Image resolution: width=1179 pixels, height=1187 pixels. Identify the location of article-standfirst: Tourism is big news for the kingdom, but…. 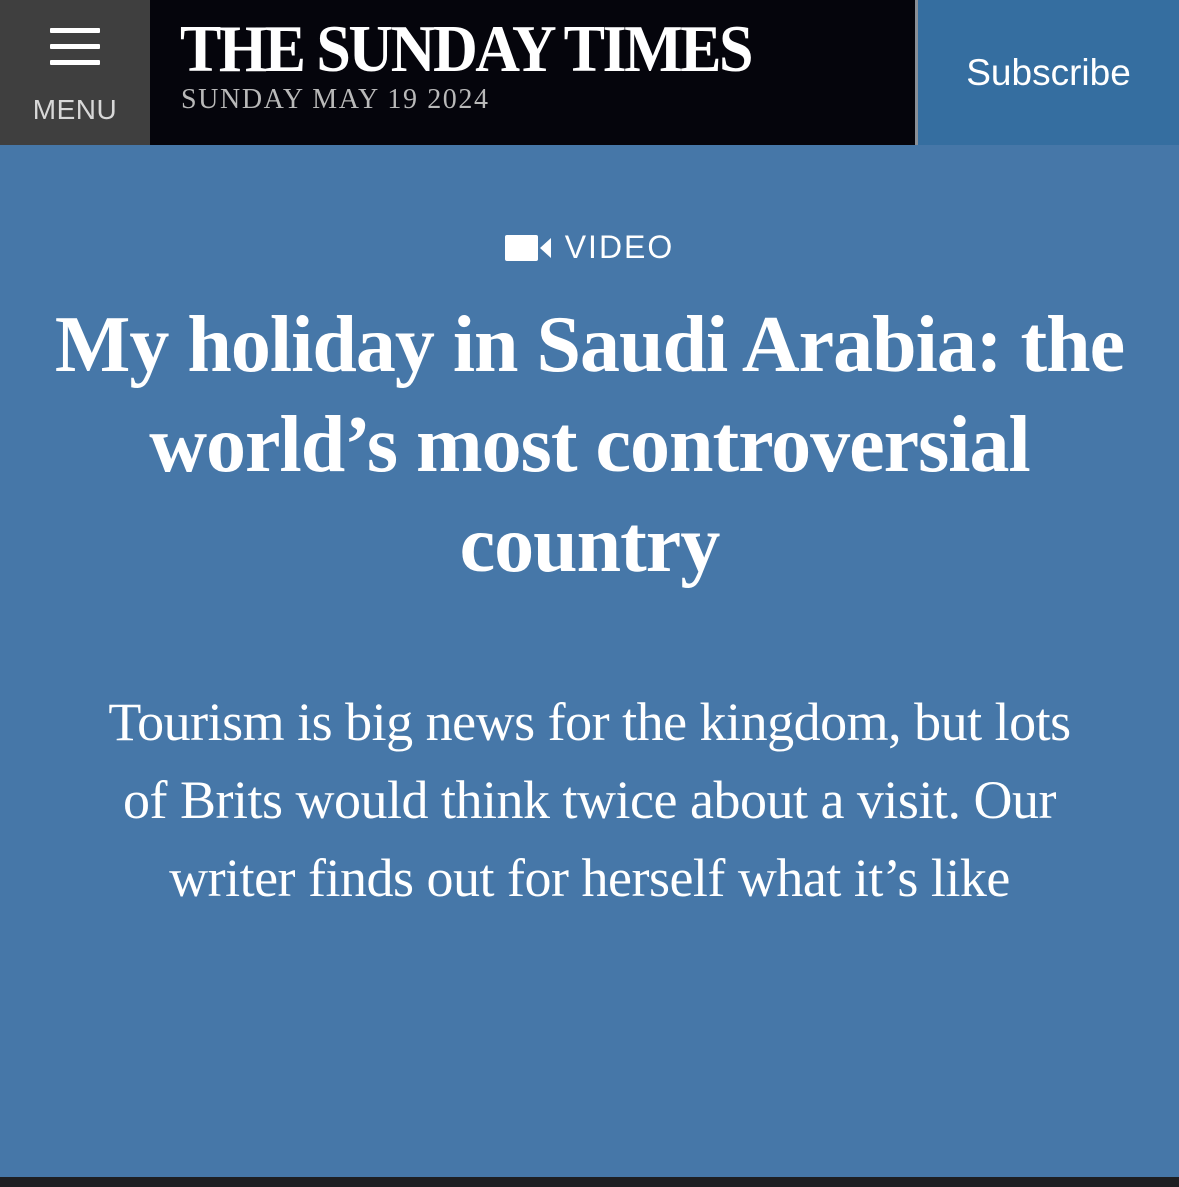
(589, 800).